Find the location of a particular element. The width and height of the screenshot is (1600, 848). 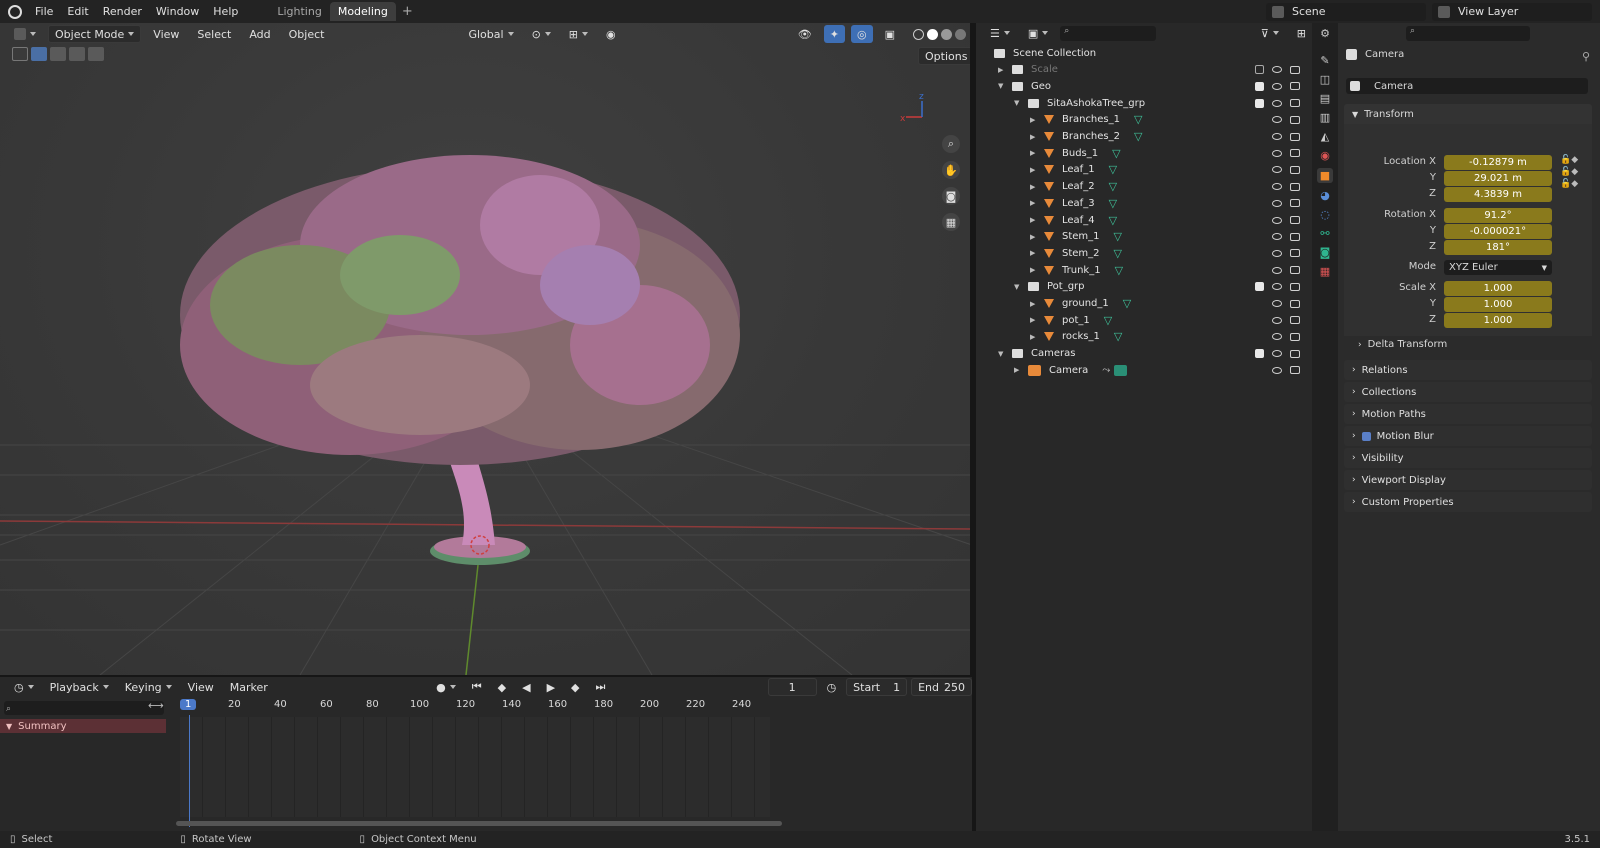

stopwatch-icon: ◷ is located at coordinates (832, 687).